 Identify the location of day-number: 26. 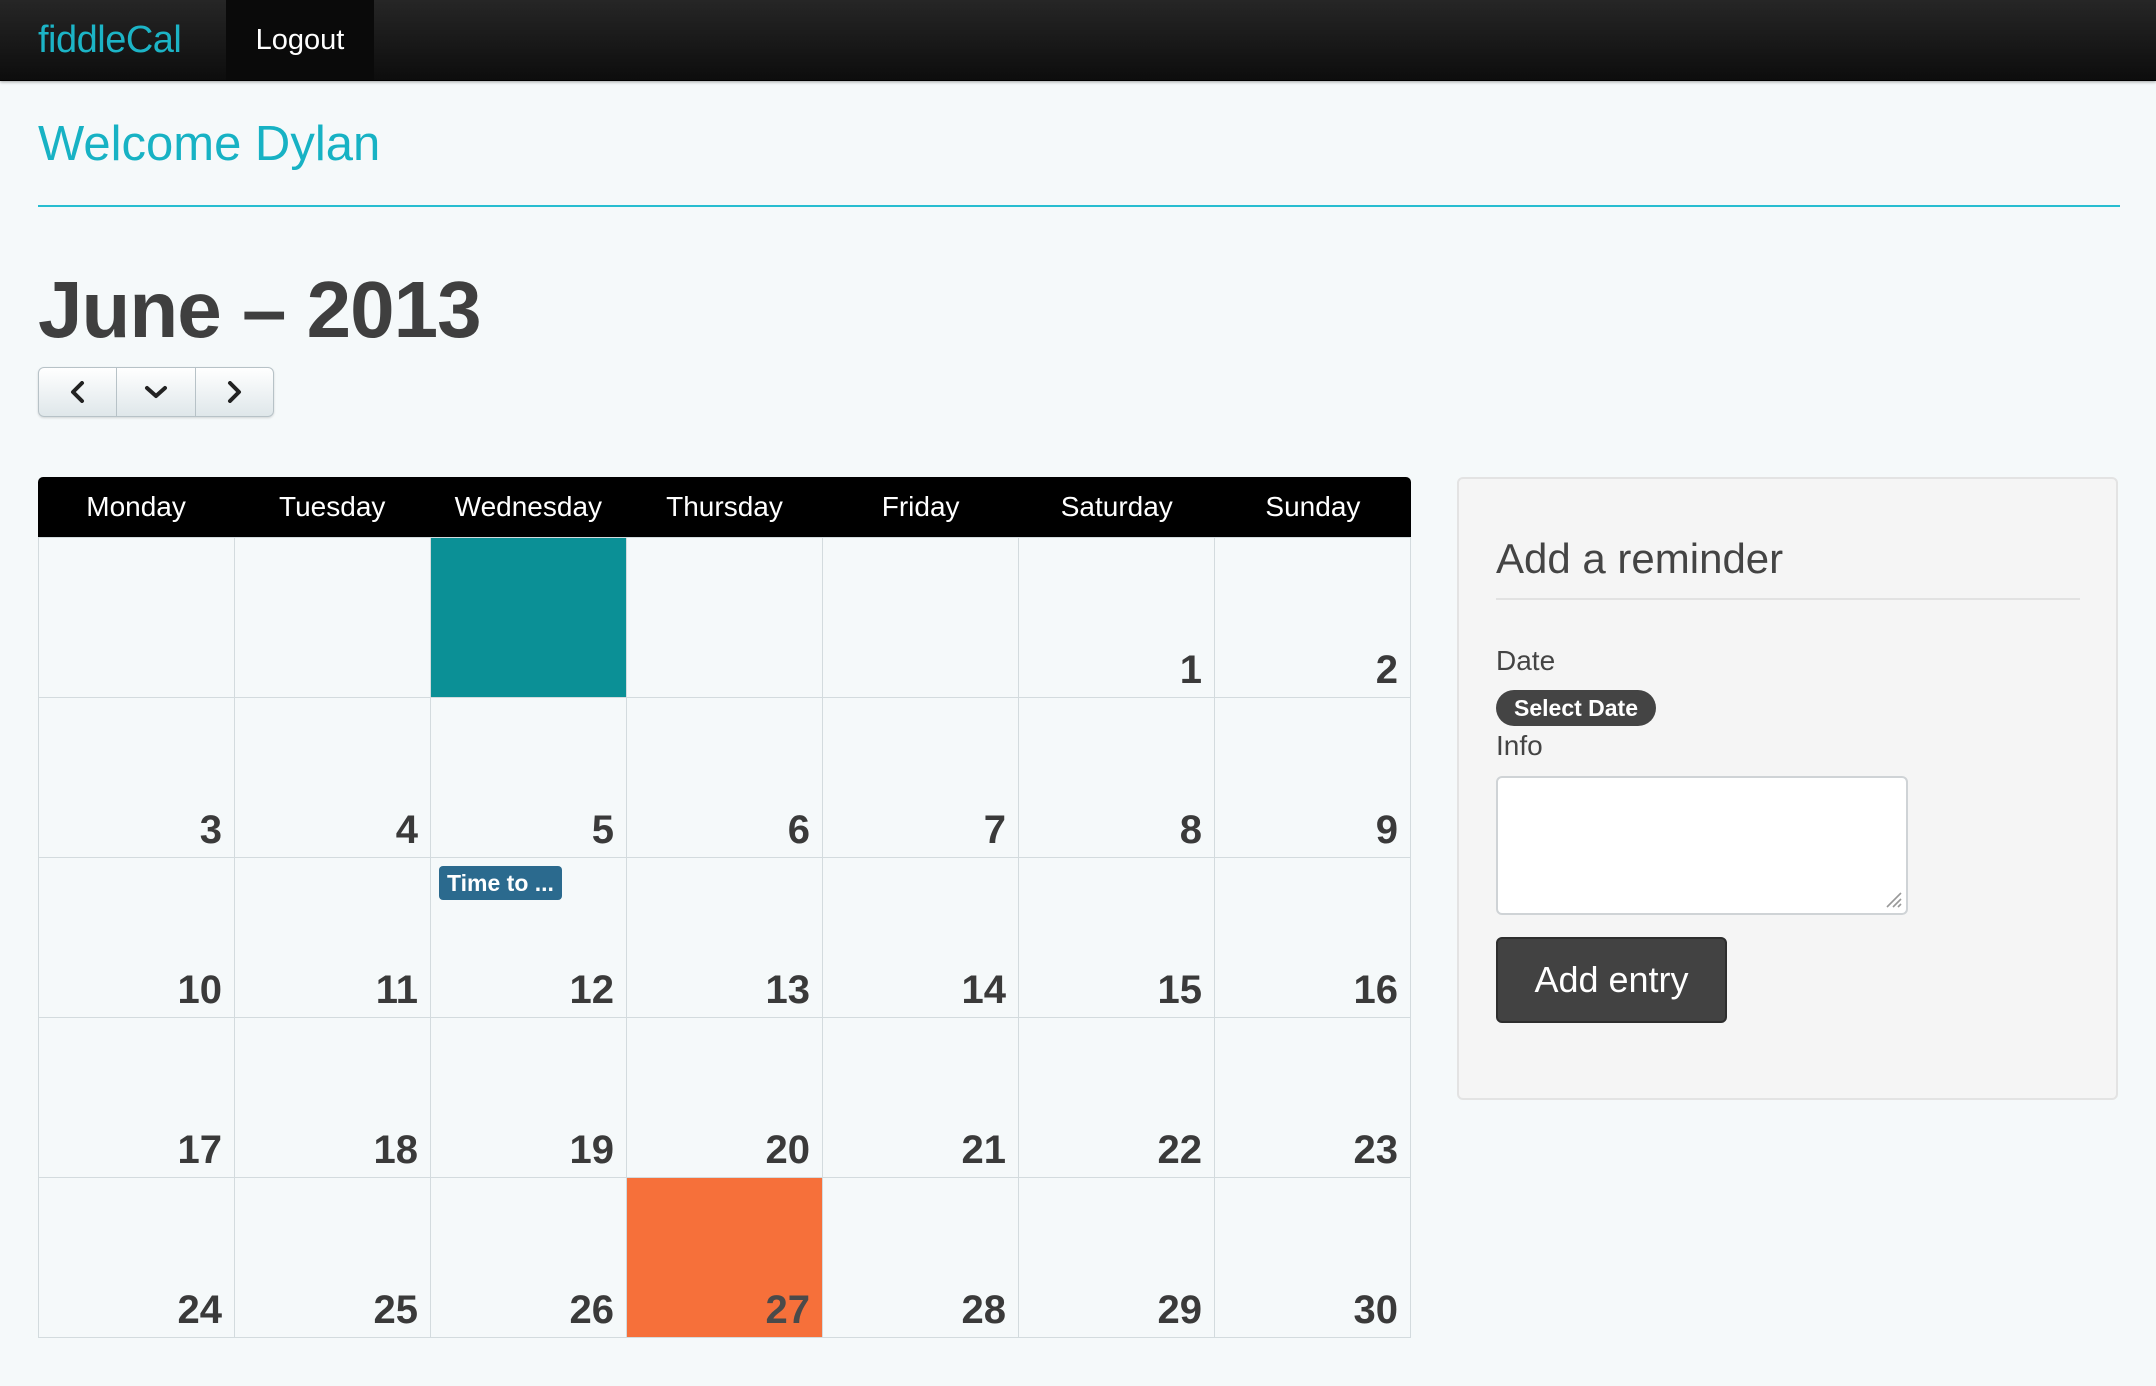
(592, 1310).